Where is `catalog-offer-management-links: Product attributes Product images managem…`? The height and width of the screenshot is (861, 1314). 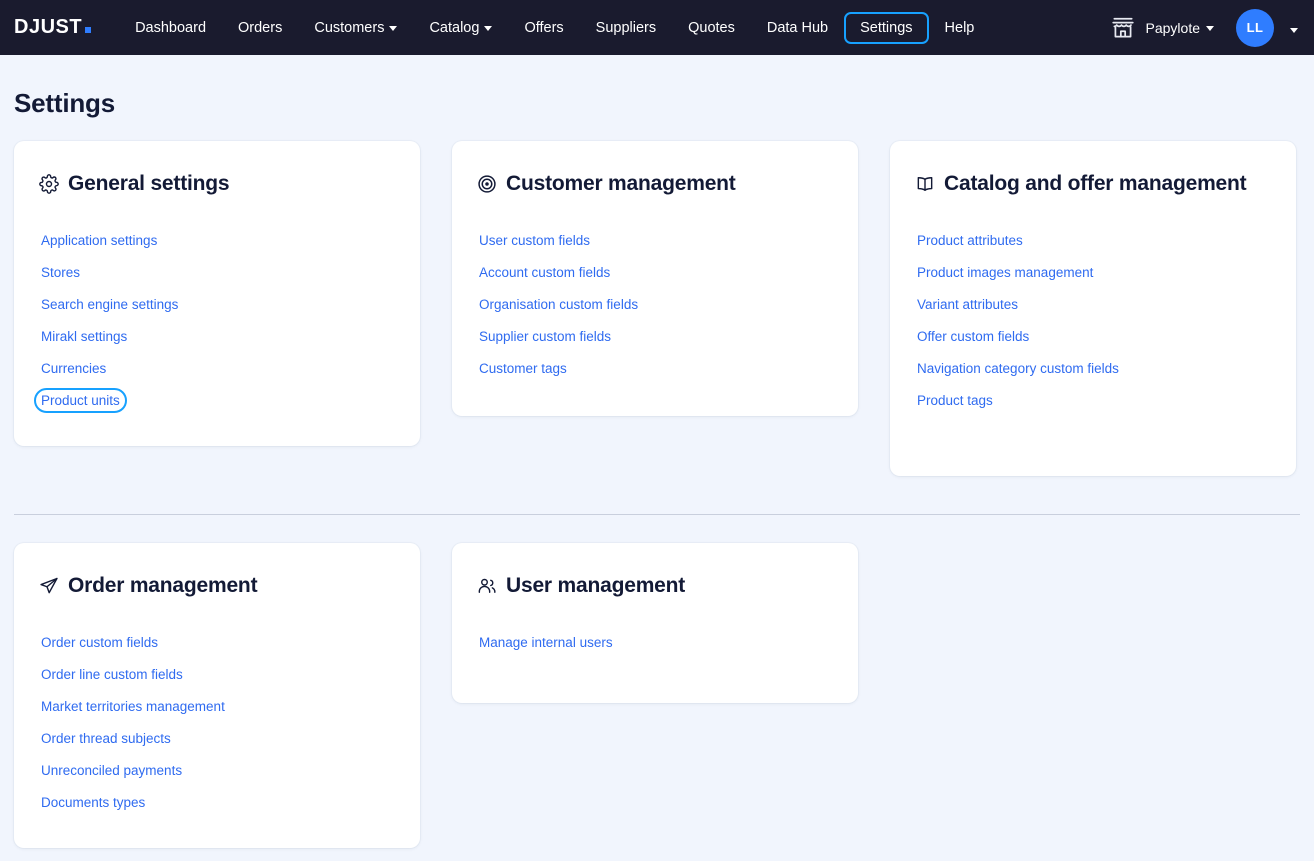 catalog-offer-management-links: Product attributes Product images managem… is located at coordinates (1093, 320).